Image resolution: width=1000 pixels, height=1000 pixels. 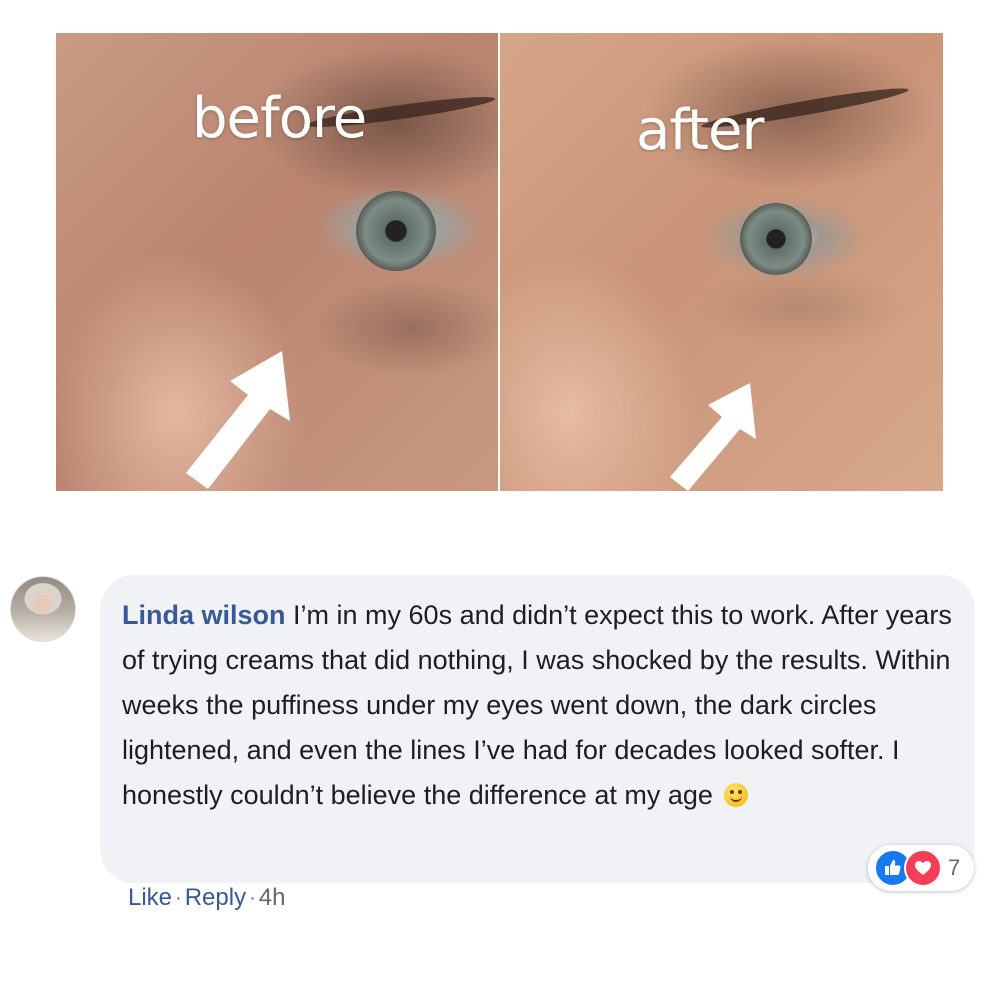 I want to click on smiling-face-emoji-icon, so click(x=736, y=795).